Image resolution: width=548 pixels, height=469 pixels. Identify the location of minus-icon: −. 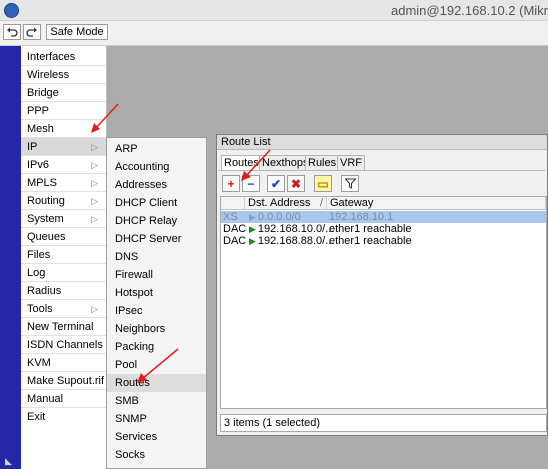
(251, 183).